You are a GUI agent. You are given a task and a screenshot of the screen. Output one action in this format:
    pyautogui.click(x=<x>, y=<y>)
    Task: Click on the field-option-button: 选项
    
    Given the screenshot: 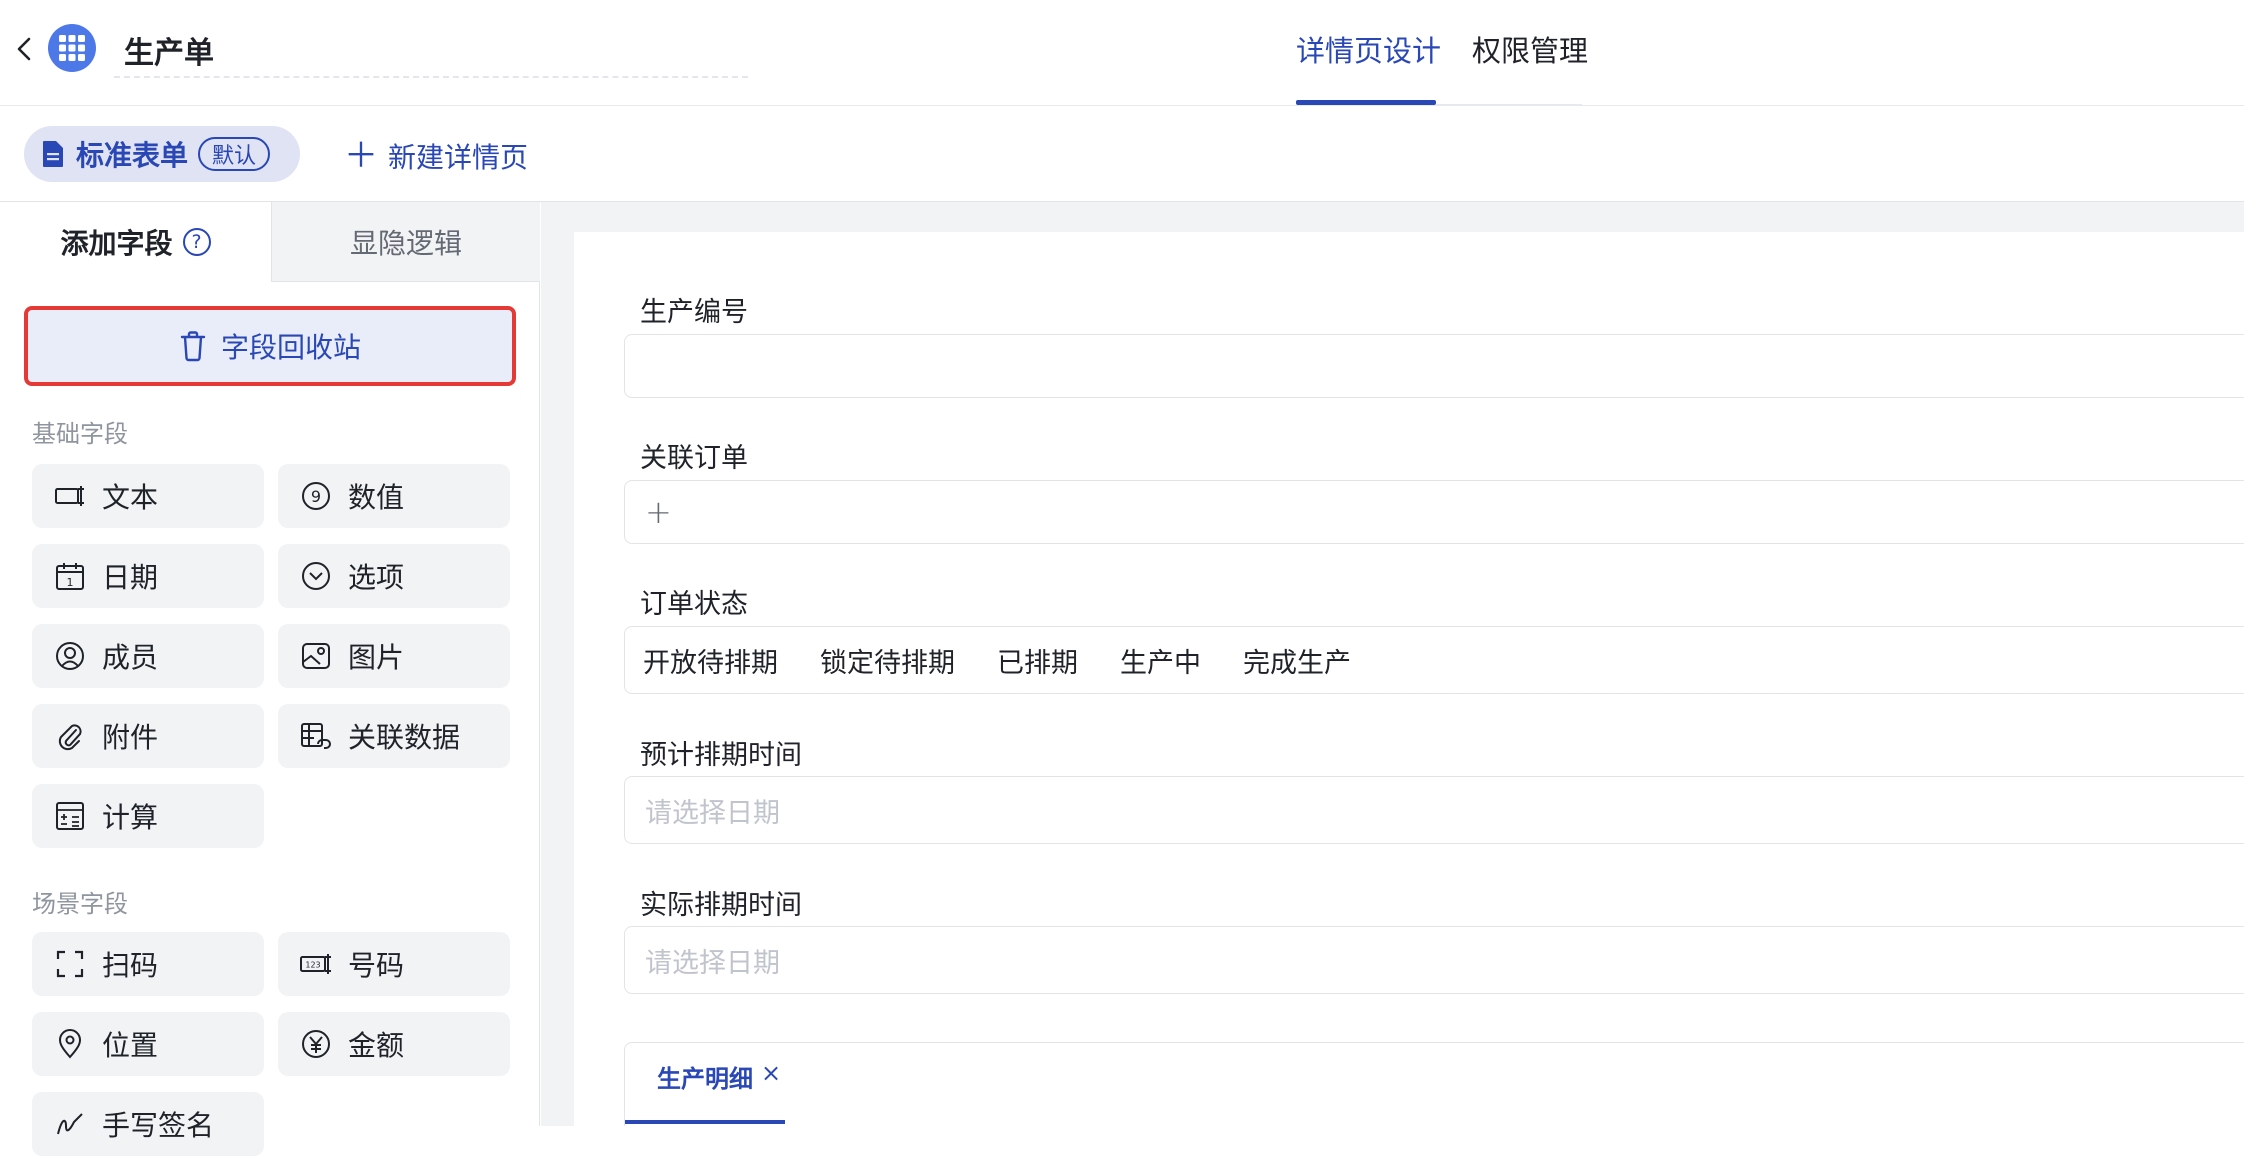 What is the action you would take?
    pyautogui.click(x=394, y=576)
    